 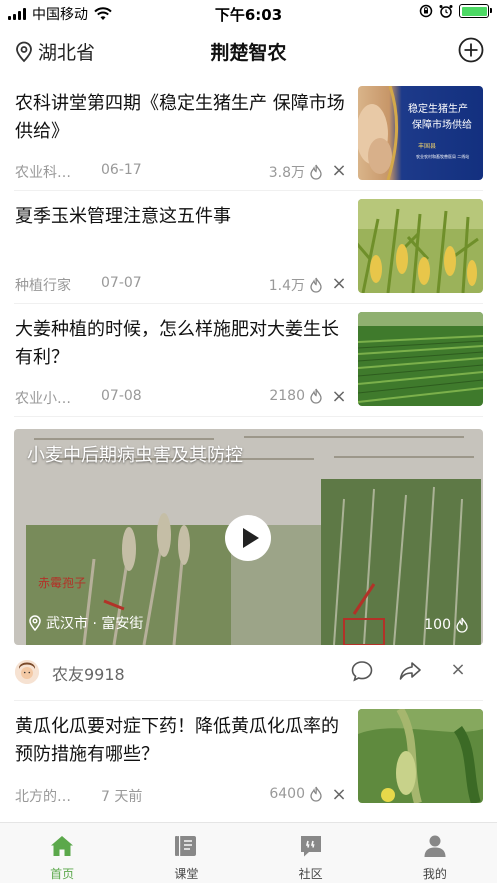 What do you see at coordinates (437, 625) in the screenshot?
I see `view-count: 100` at bounding box center [437, 625].